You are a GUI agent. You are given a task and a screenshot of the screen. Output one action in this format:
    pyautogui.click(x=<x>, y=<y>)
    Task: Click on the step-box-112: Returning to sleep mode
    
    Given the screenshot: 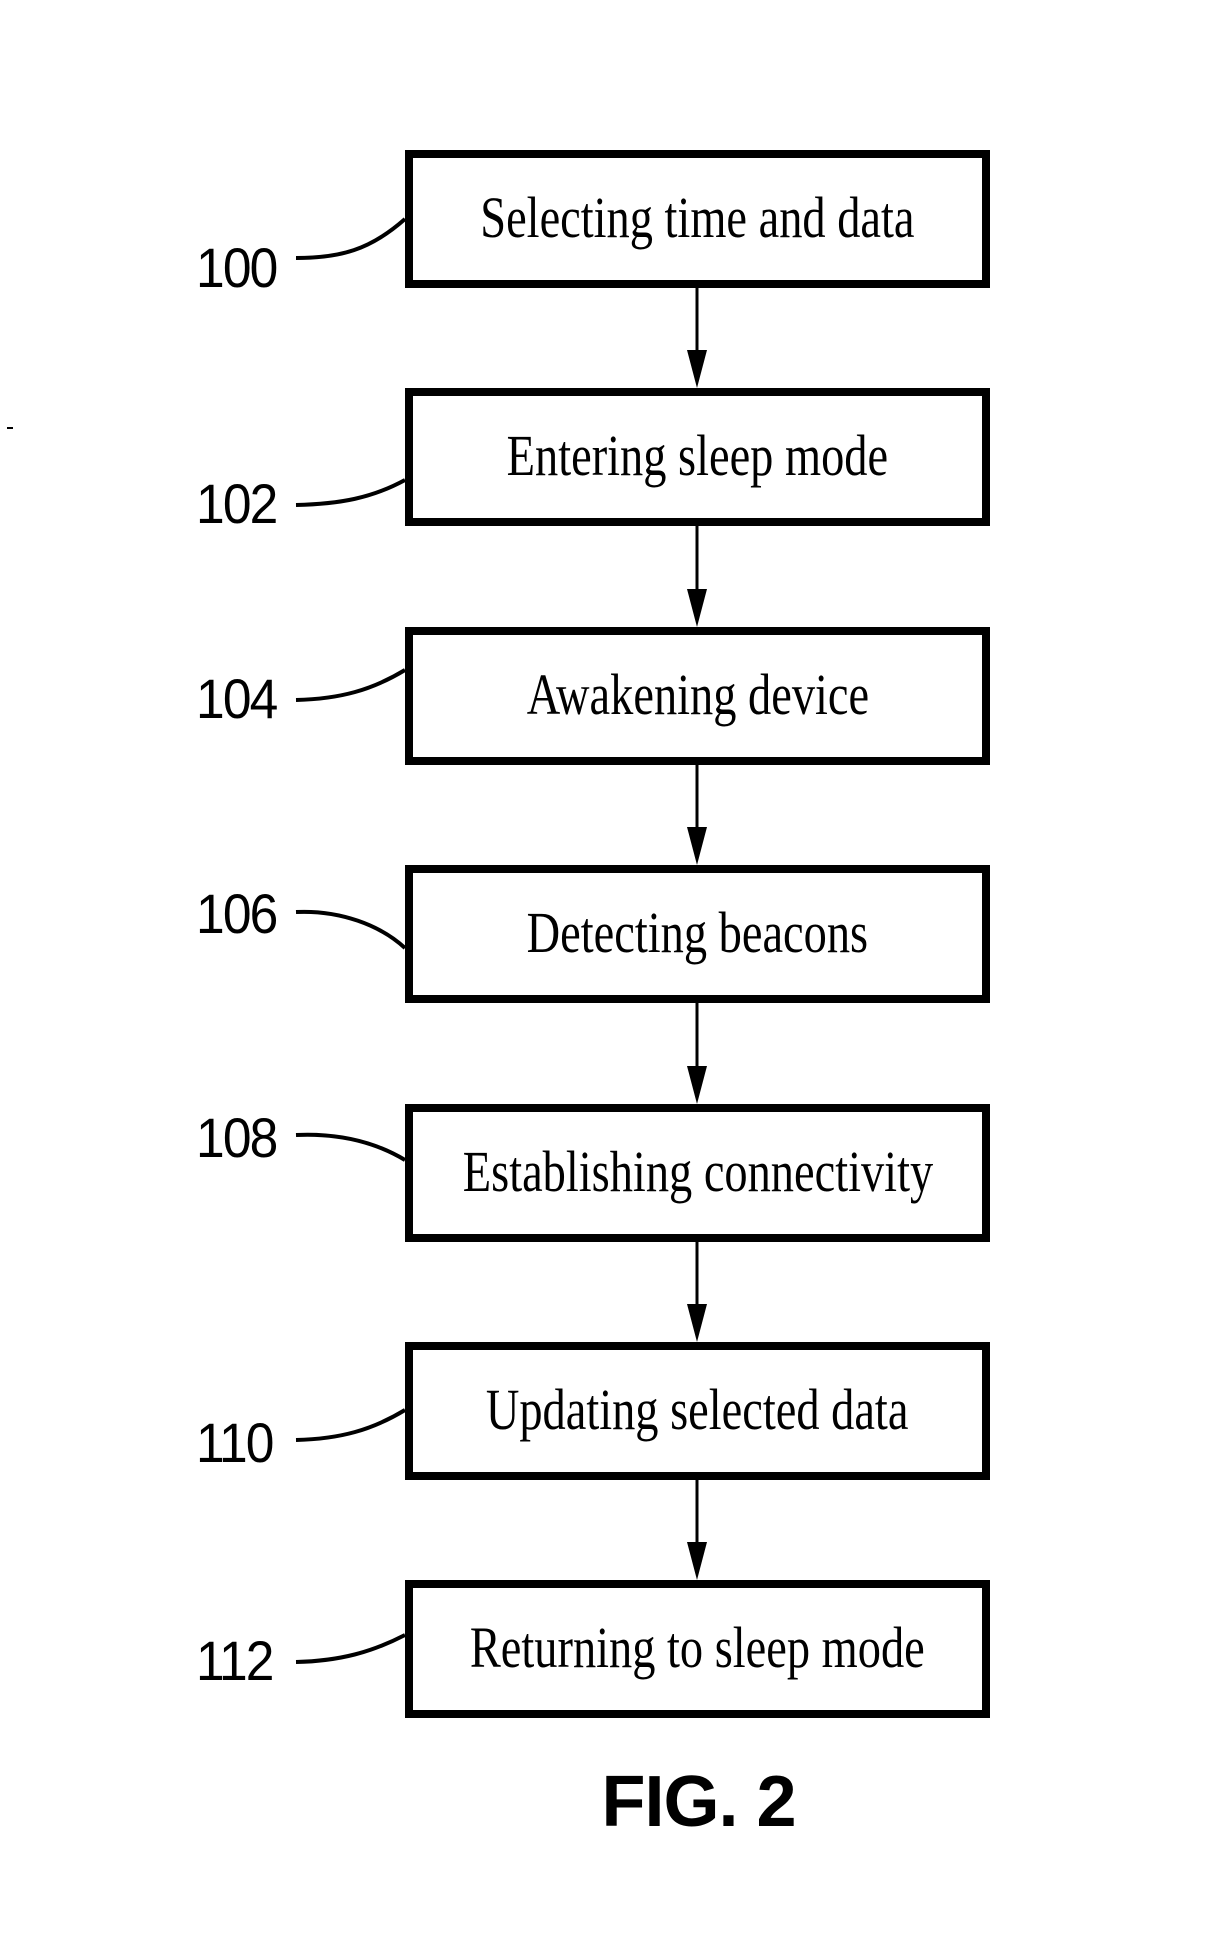 What is the action you would take?
    pyautogui.click(x=697, y=1649)
    